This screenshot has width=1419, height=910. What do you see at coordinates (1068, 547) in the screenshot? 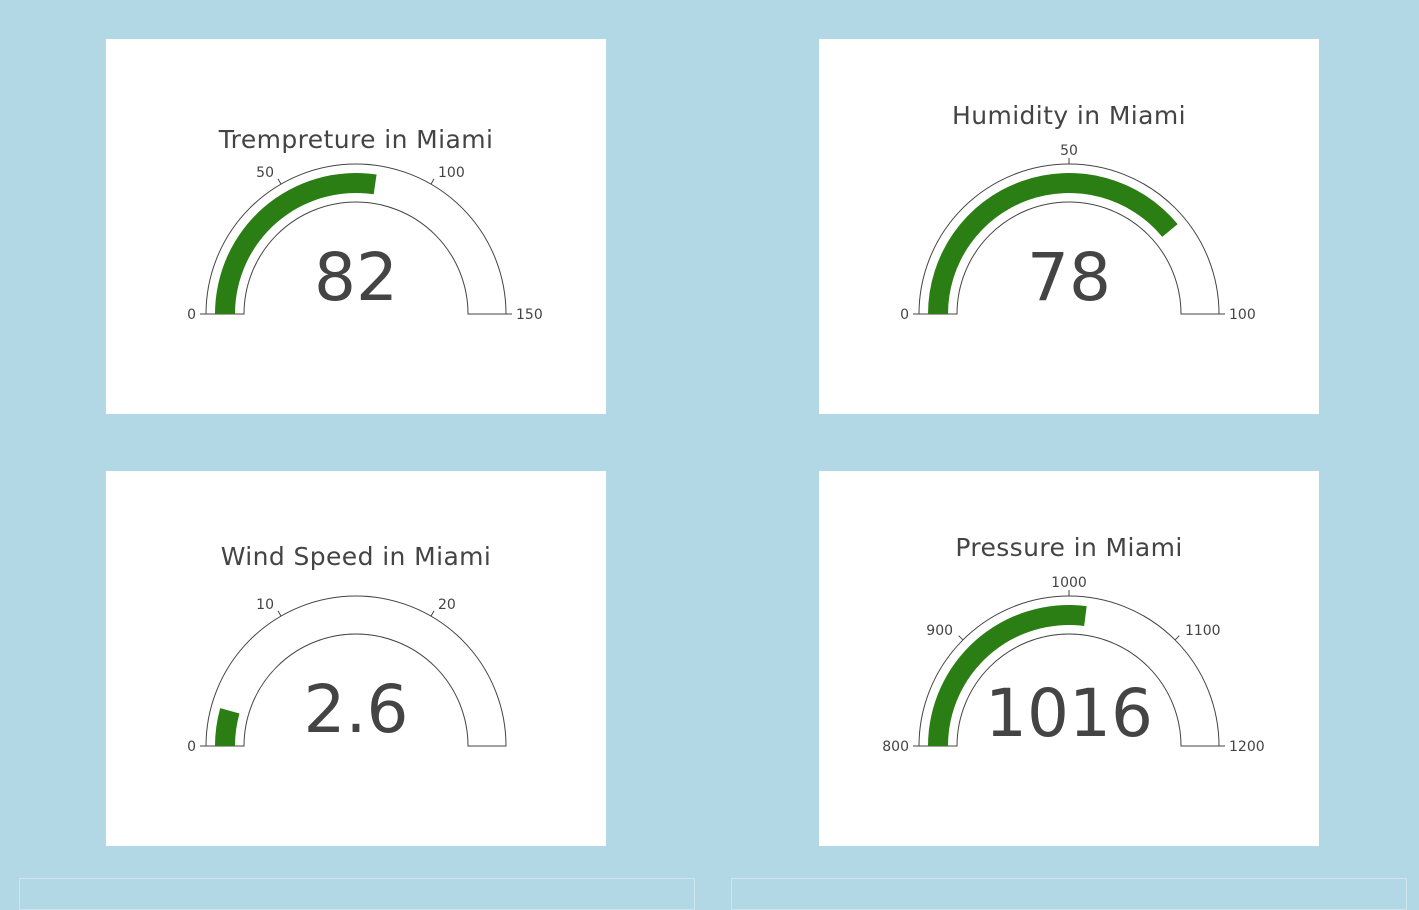
I see `gauge-title: Pressure in Miami` at bounding box center [1068, 547].